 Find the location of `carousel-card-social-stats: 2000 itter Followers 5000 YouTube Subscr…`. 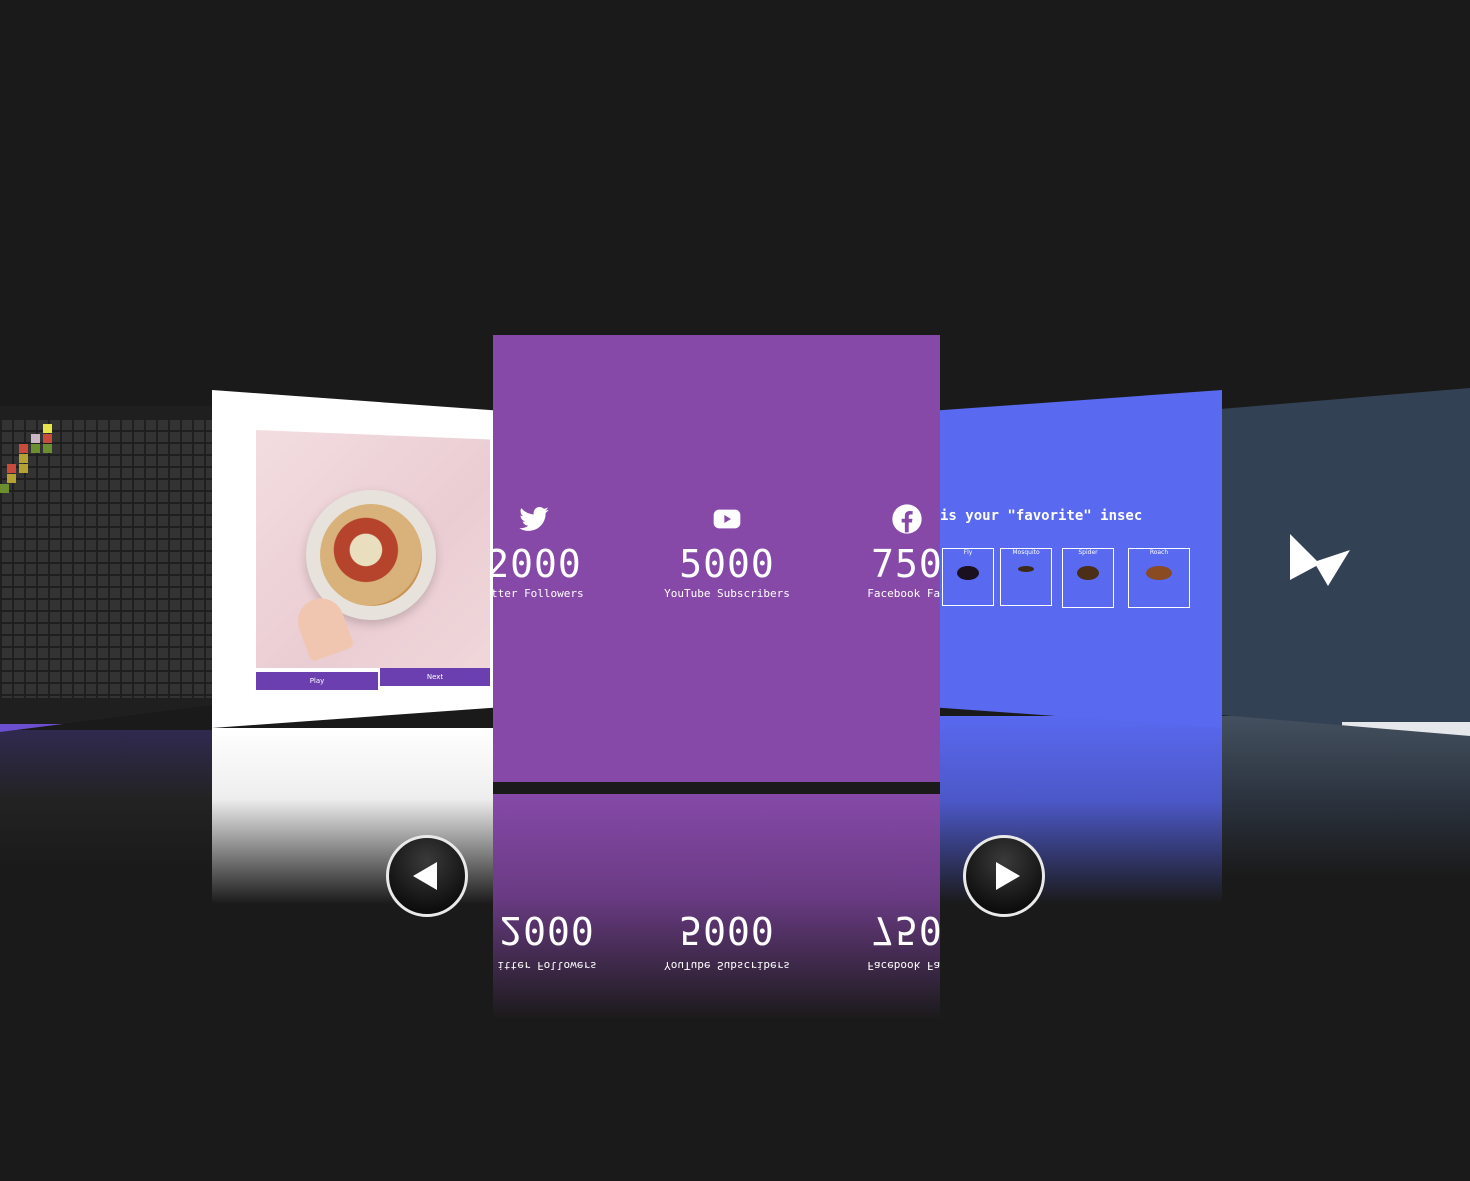

carousel-card-social-stats: 2000 itter Followers 5000 YouTube Subscr… is located at coordinates (716, 558).